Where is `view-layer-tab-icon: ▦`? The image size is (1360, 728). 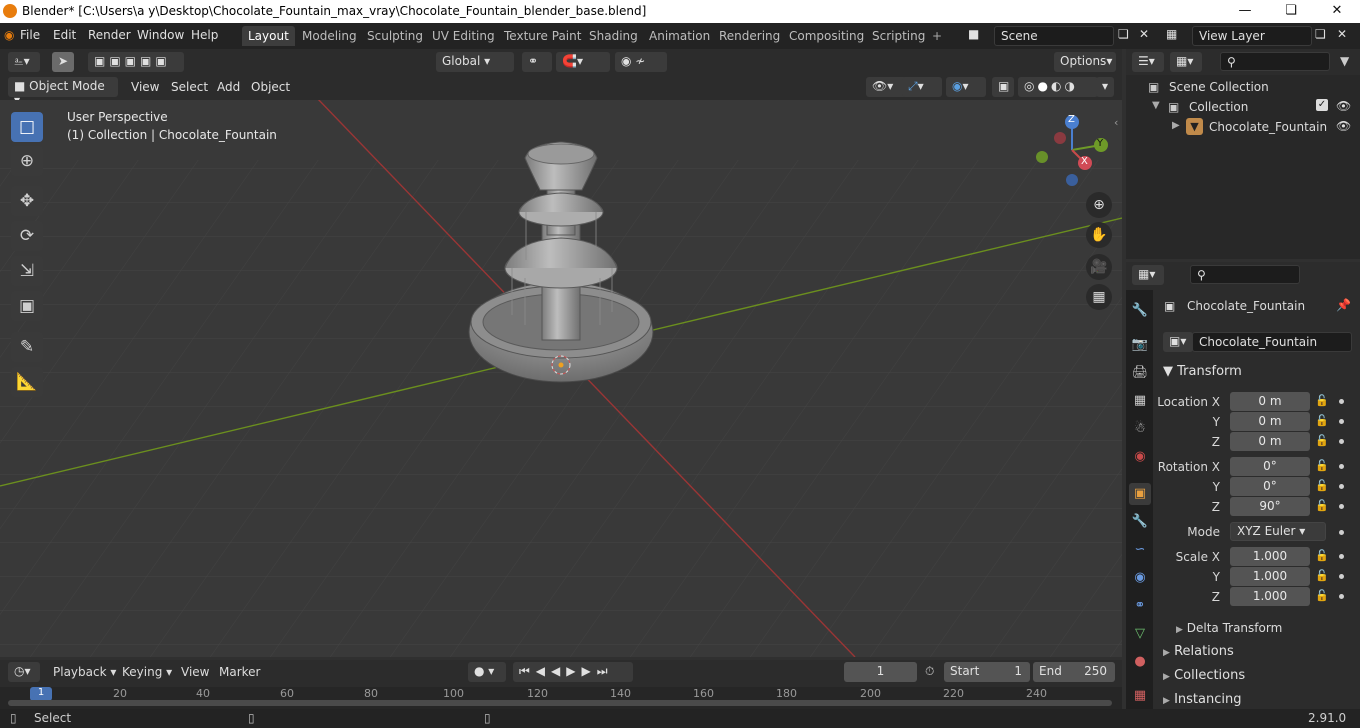 view-layer-tab-icon: ▦ is located at coordinates (1140, 401).